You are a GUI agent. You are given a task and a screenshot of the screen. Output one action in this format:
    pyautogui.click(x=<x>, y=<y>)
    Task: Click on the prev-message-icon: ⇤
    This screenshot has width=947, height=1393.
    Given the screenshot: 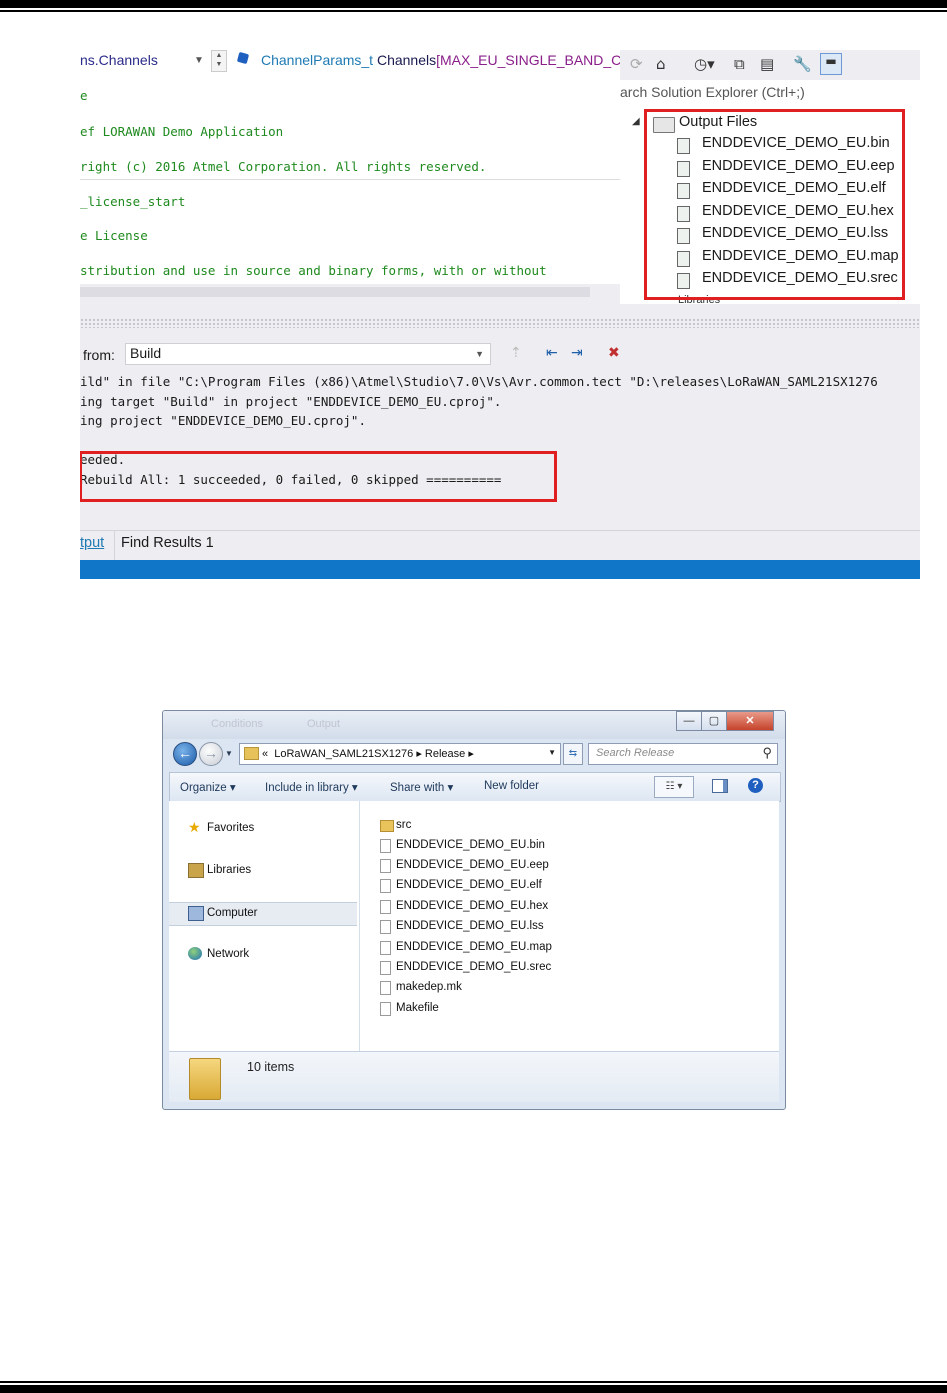 What is the action you would take?
    pyautogui.click(x=552, y=352)
    